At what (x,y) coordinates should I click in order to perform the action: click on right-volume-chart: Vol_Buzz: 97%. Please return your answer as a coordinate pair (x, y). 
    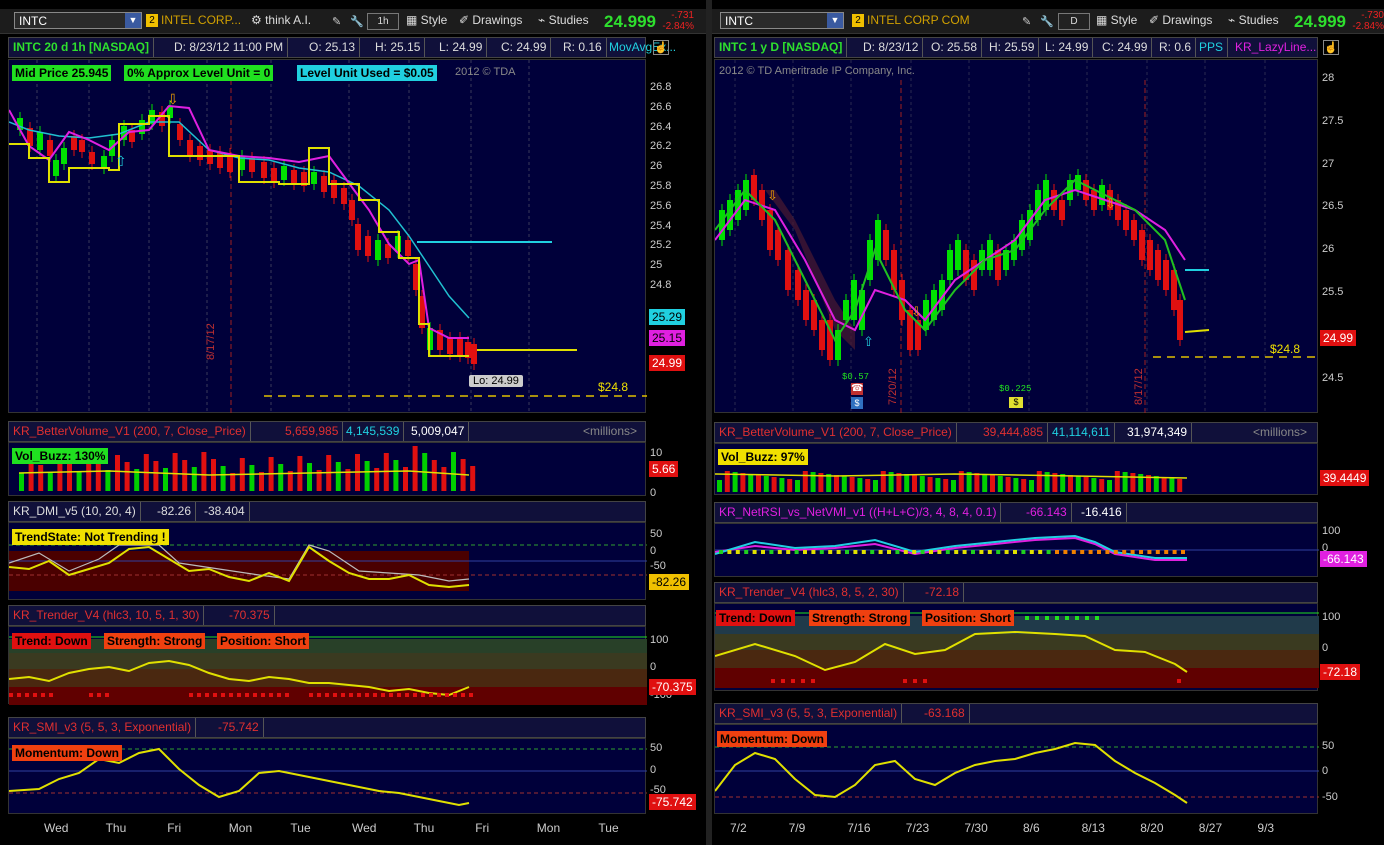
    Looking at the image, I should click on (1016, 469).